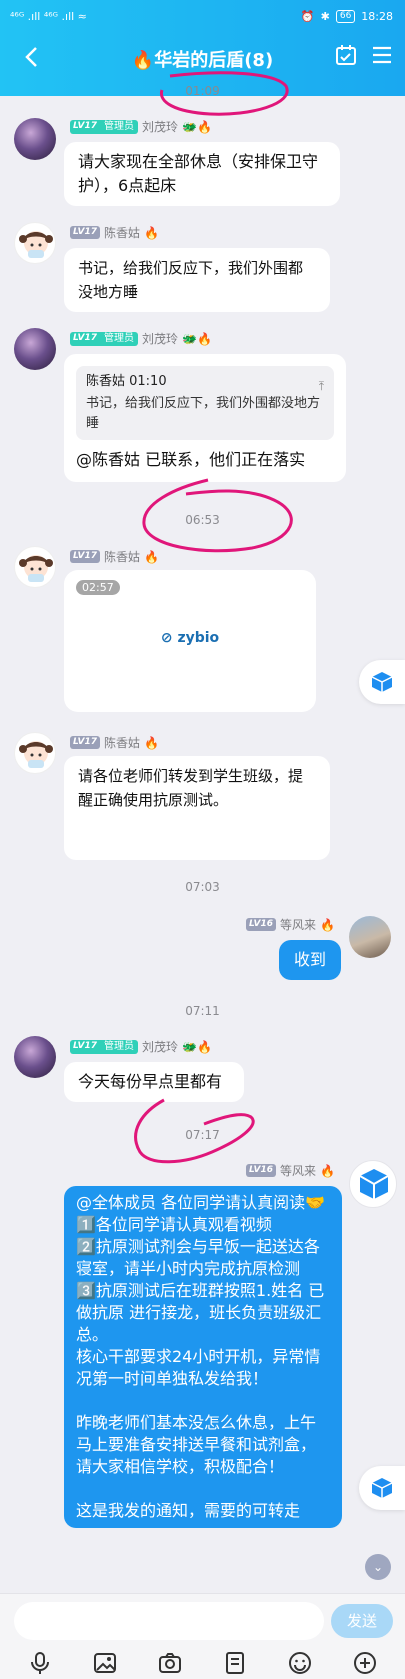 The width and height of the screenshot is (405, 1679). Describe the element at coordinates (197, 280) in the screenshot. I see `message-bubble: 书记，给我们反应下，我们外围都没地方睡` at that location.